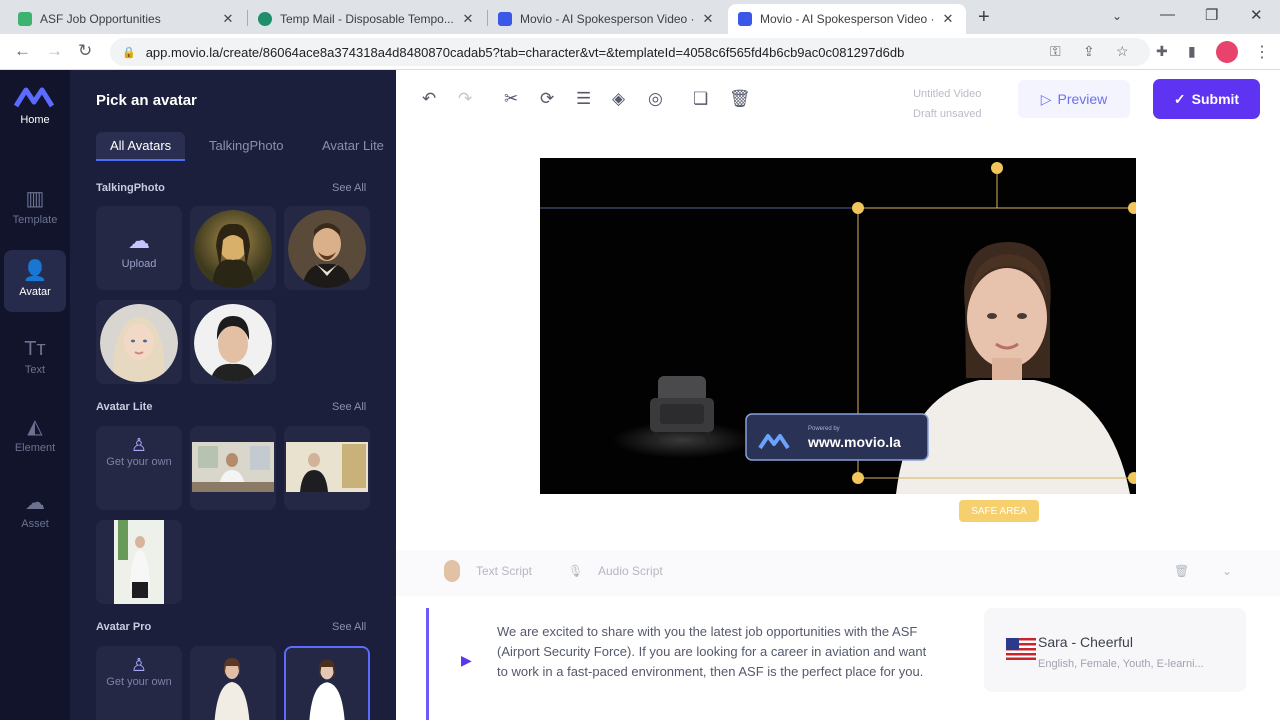 Image resolution: width=1280 pixels, height=720 pixels. Describe the element at coordinates (35, 448) in the screenshot. I see `nav-label: Element` at that location.